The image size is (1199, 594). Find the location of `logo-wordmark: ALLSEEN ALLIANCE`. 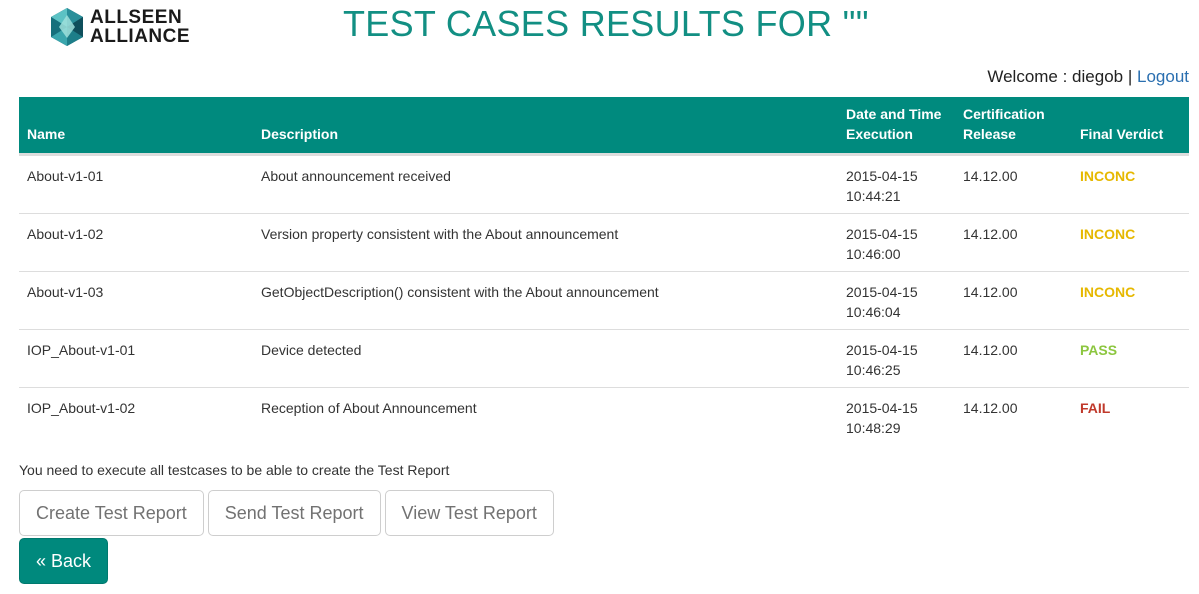

logo-wordmark: ALLSEEN ALLIANCE is located at coordinates (140, 27).